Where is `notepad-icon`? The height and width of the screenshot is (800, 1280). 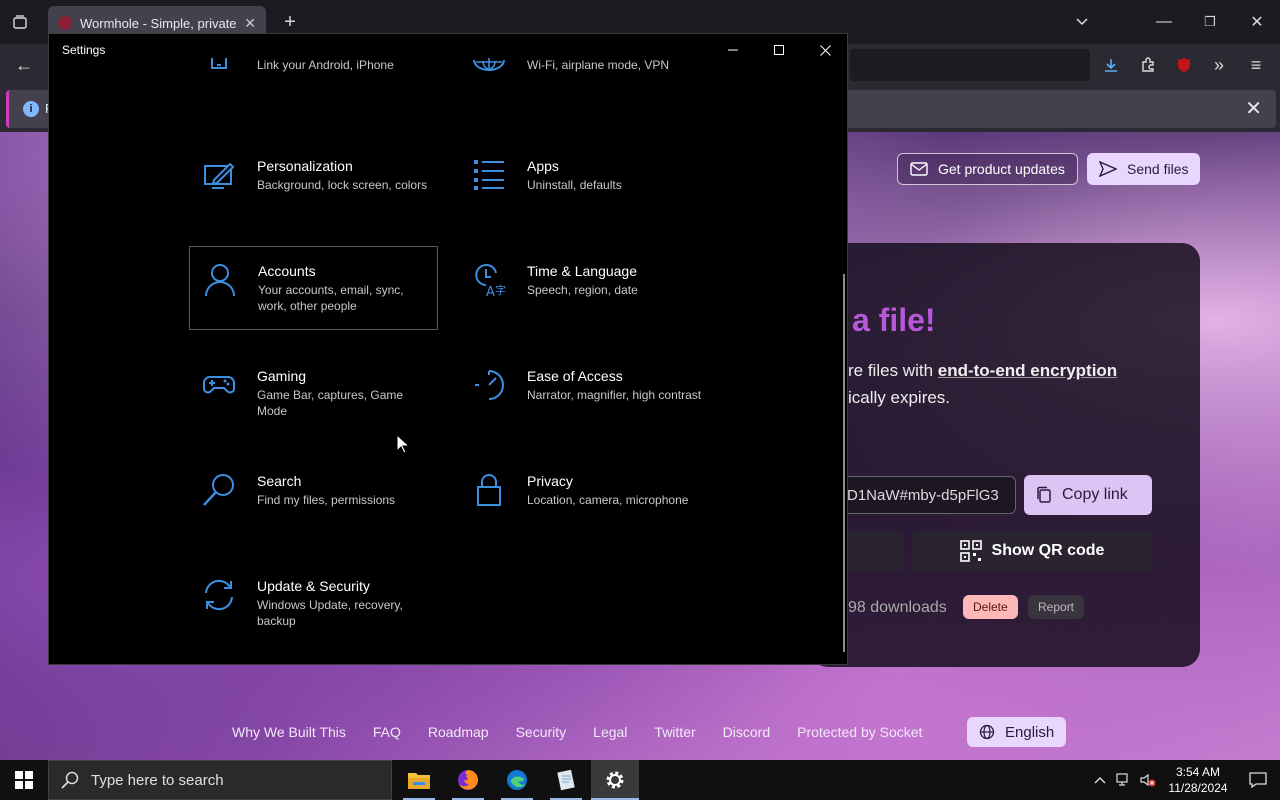
notepad-icon is located at coordinates (566, 780).